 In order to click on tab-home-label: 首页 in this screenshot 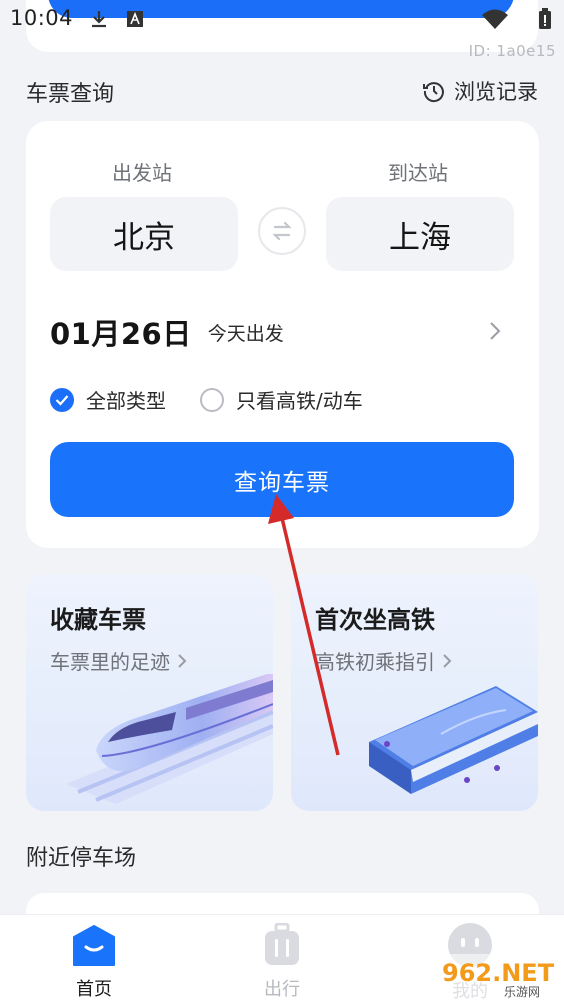, I will do `click(94, 989)`.